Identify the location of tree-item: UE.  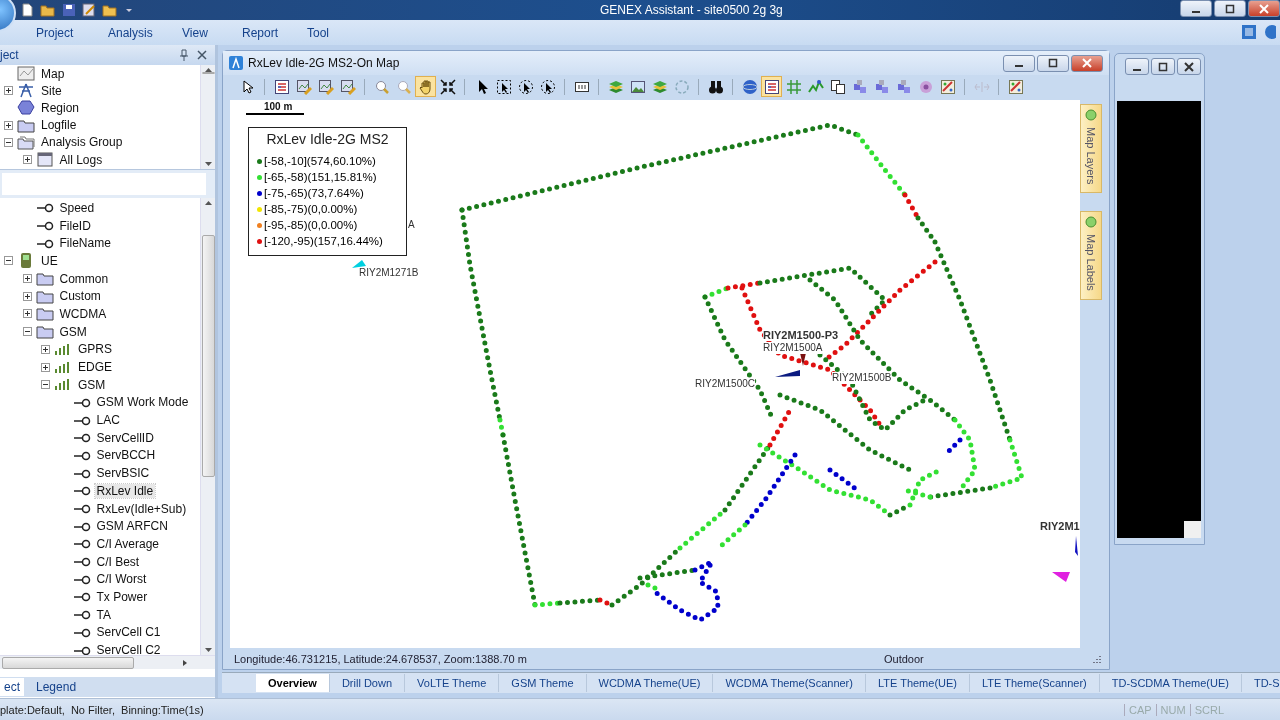
(49, 260).